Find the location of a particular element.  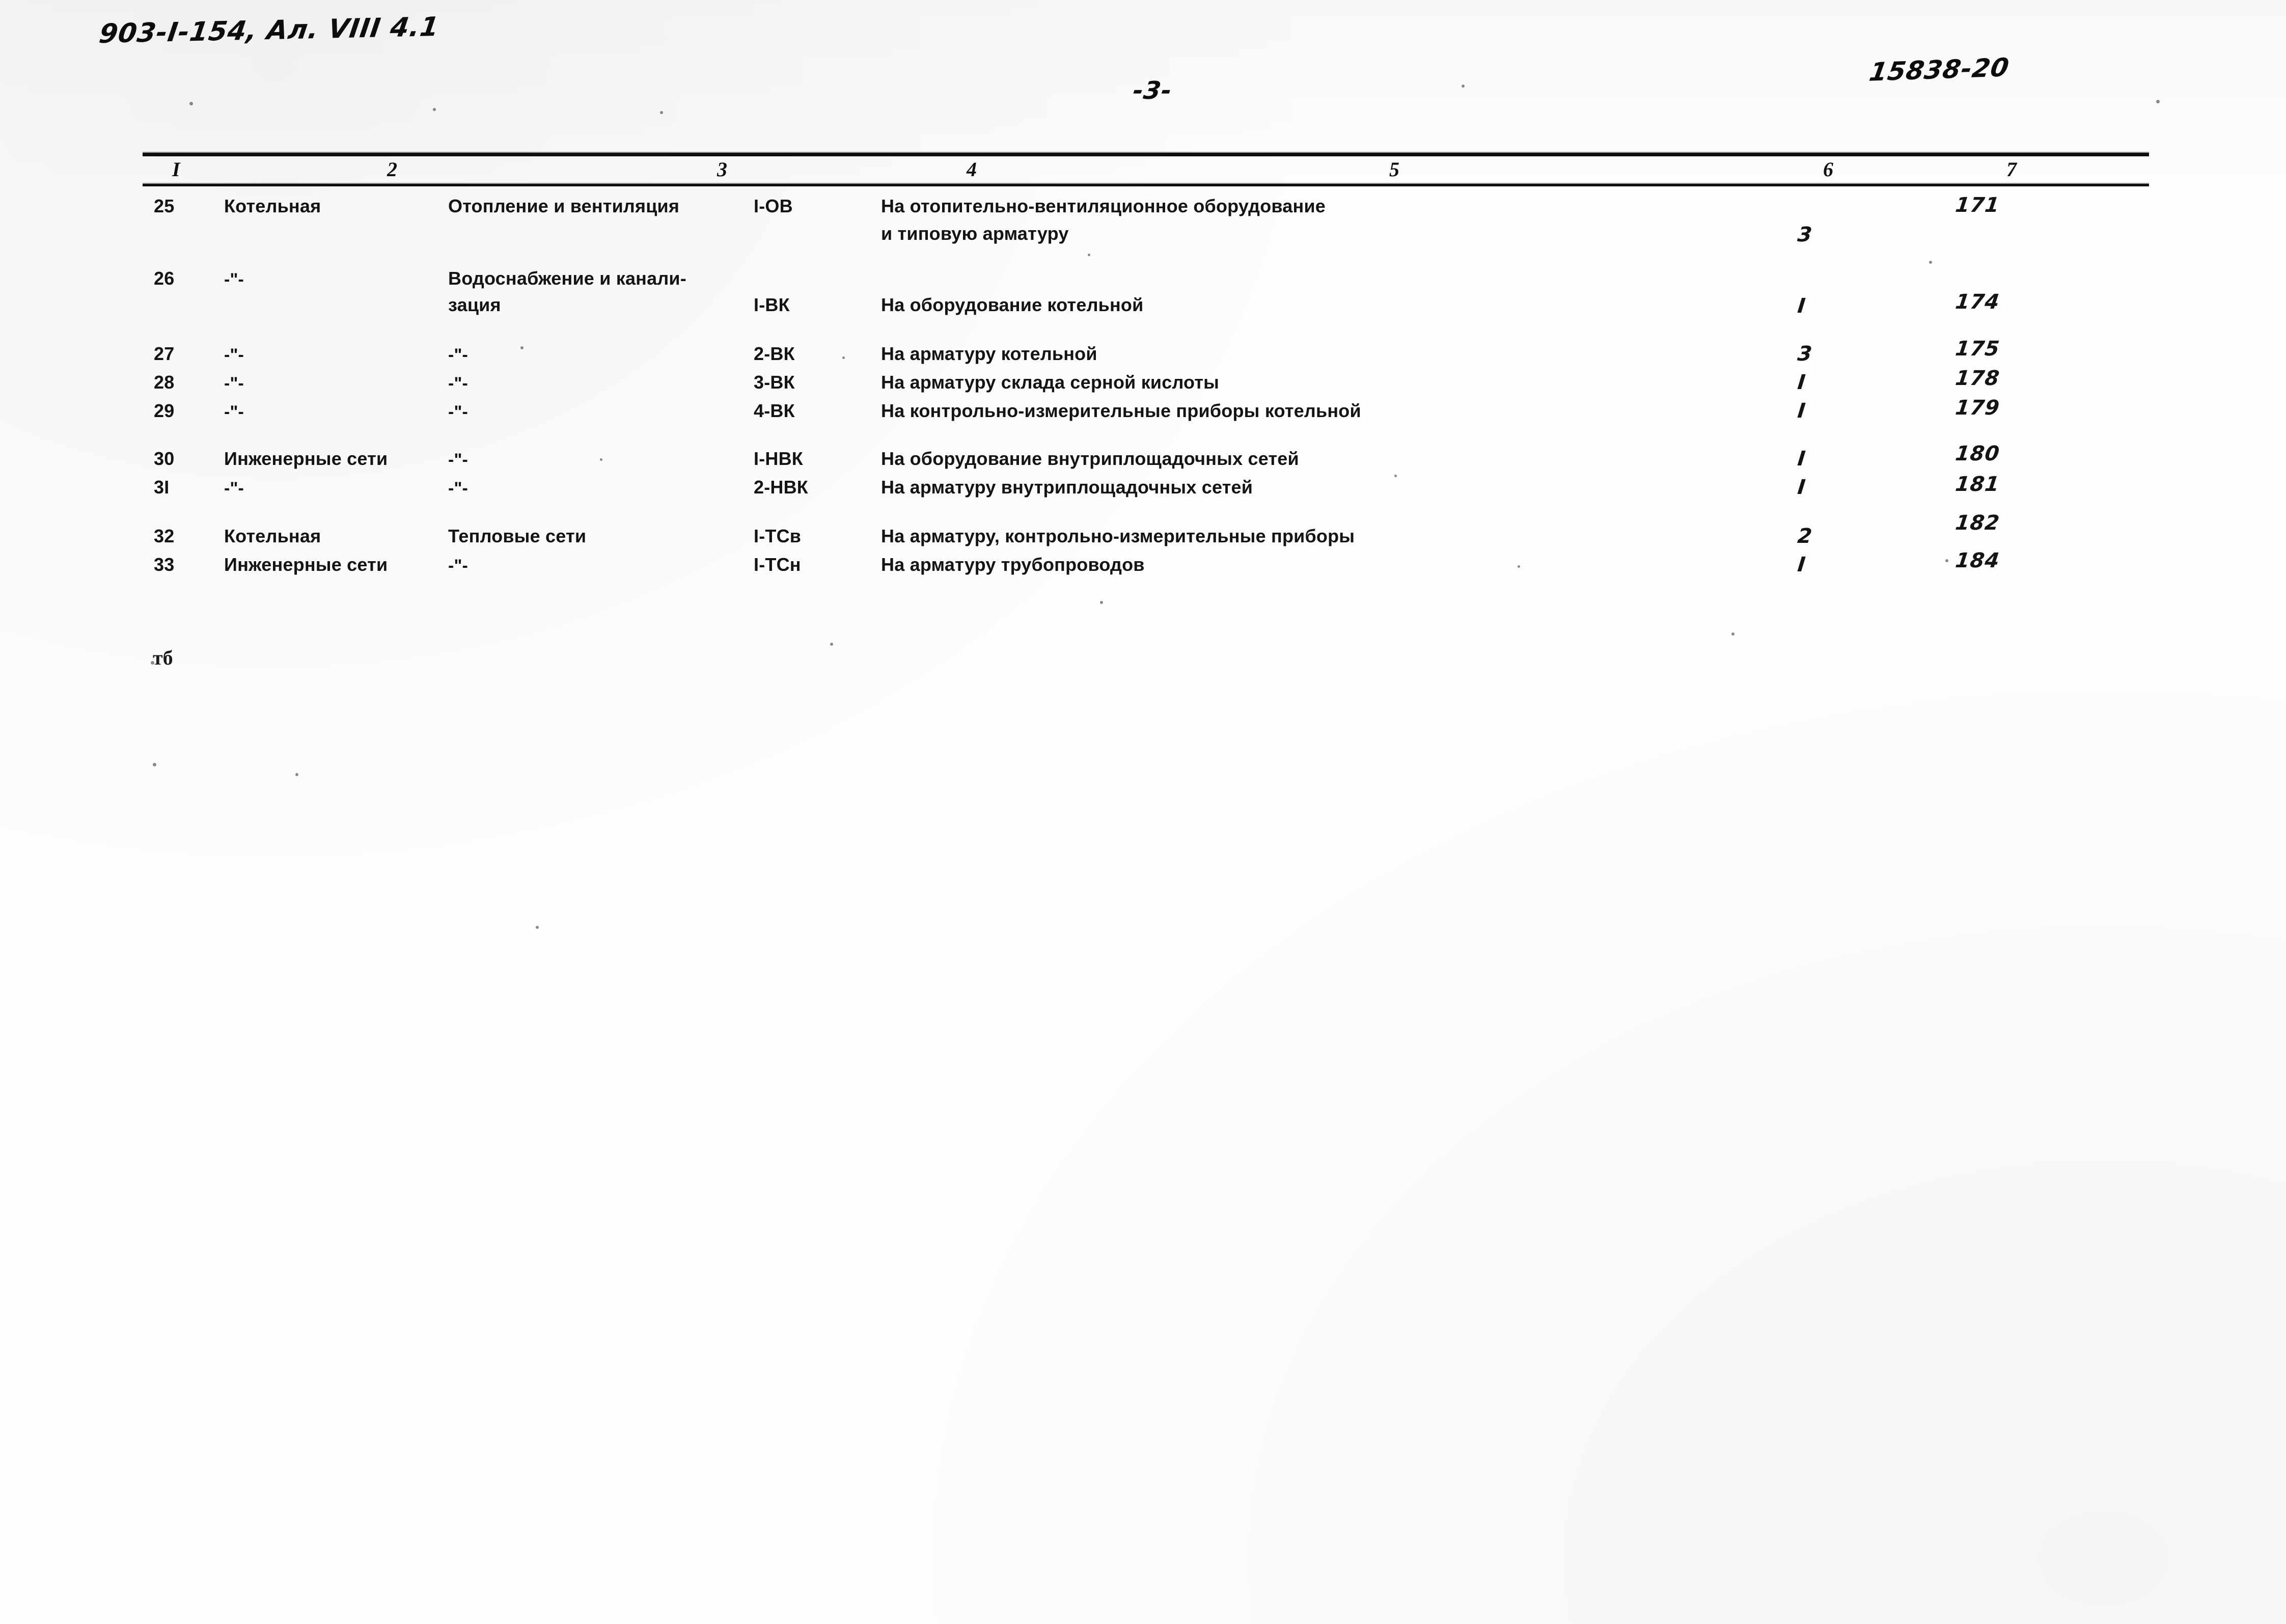

row-code: I-ТСв is located at coordinates (778, 536).